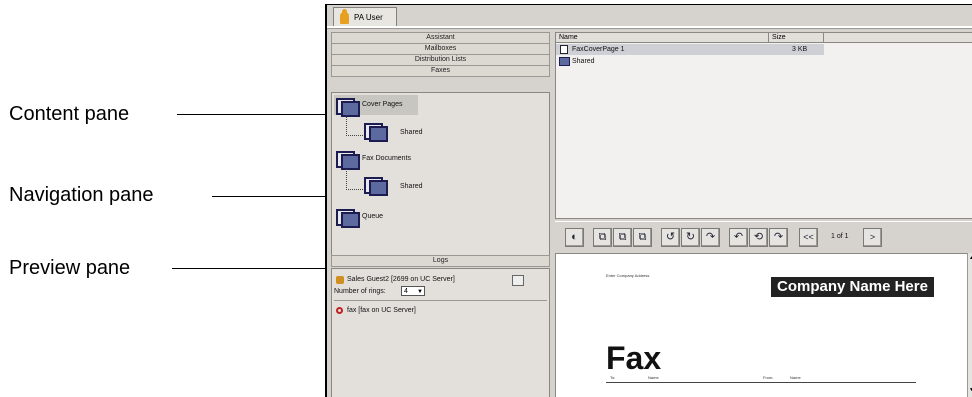 The image size is (972, 397). I want to click on leader-navigation-pane, so click(277, 196).